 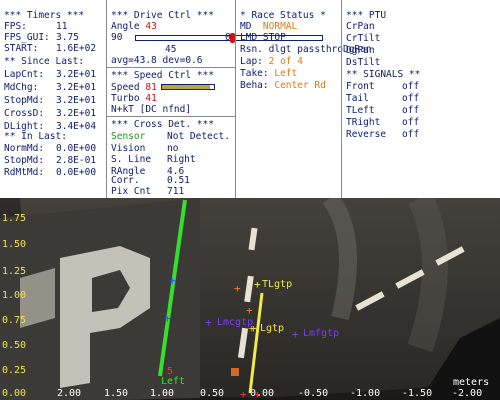 What do you see at coordinates (382, 122) in the screenshot?
I see `signal-row: TRight off` at bounding box center [382, 122].